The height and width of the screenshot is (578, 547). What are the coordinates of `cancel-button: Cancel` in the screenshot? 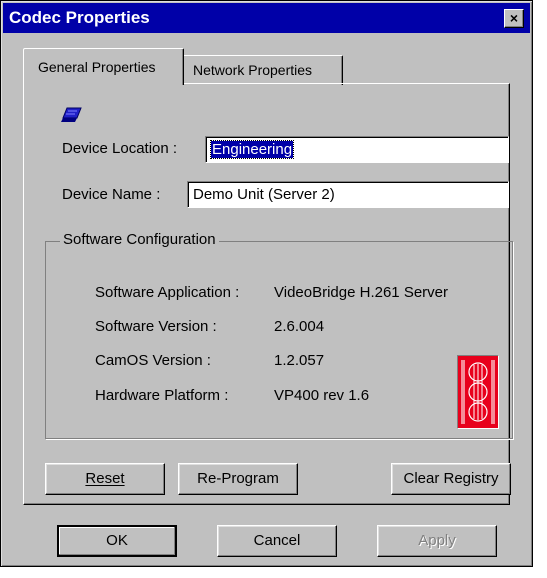 It's located at (277, 541).